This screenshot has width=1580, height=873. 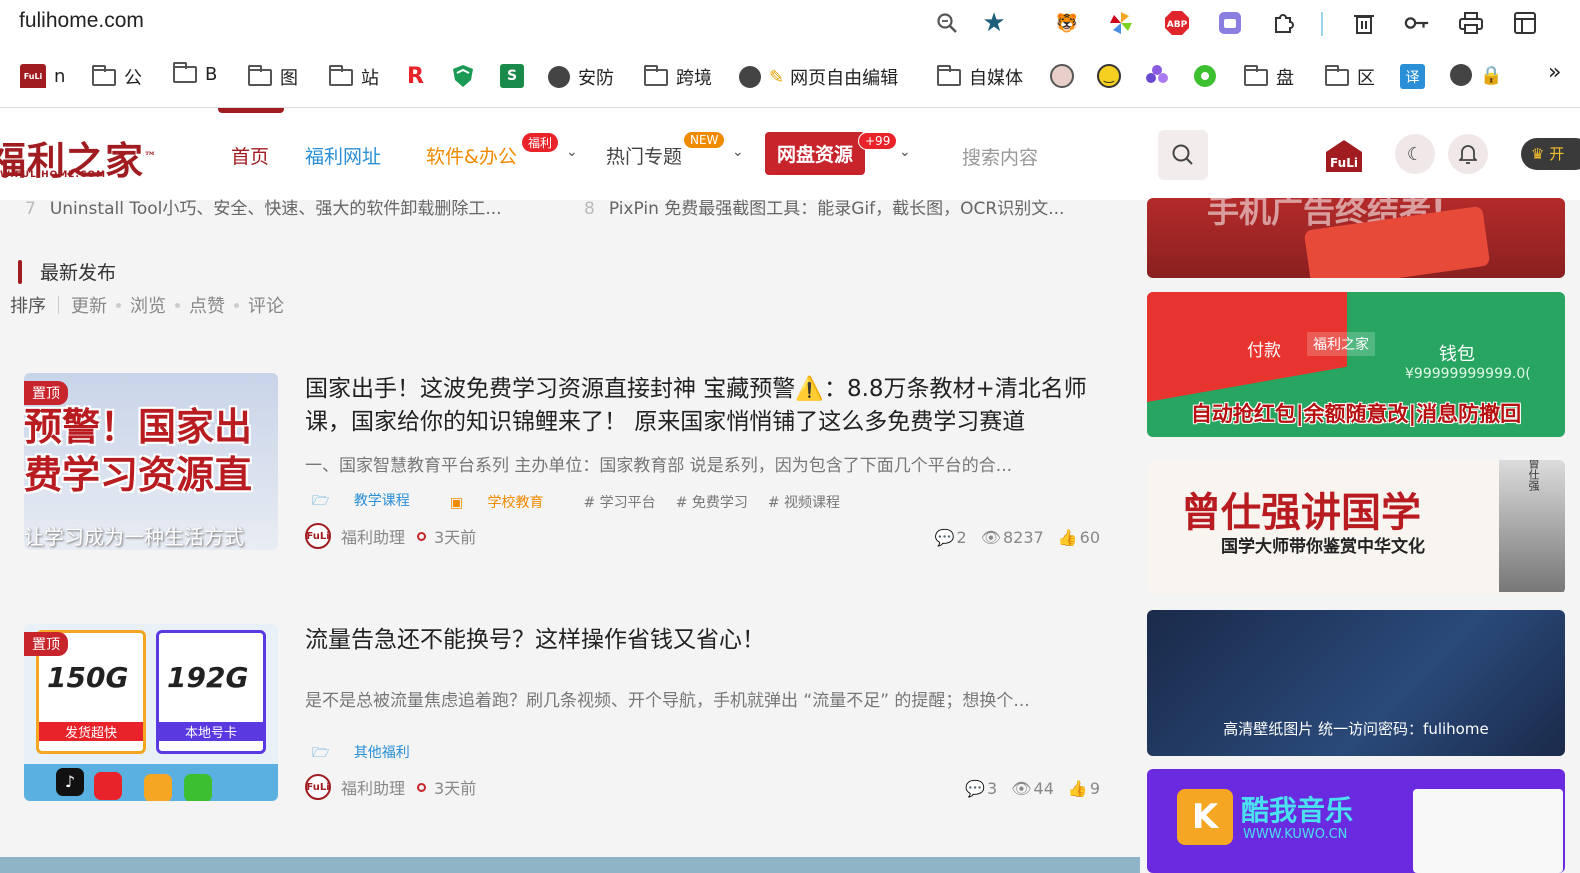 I want to click on bookmark-s-icon: S, so click(x=512, y=76).